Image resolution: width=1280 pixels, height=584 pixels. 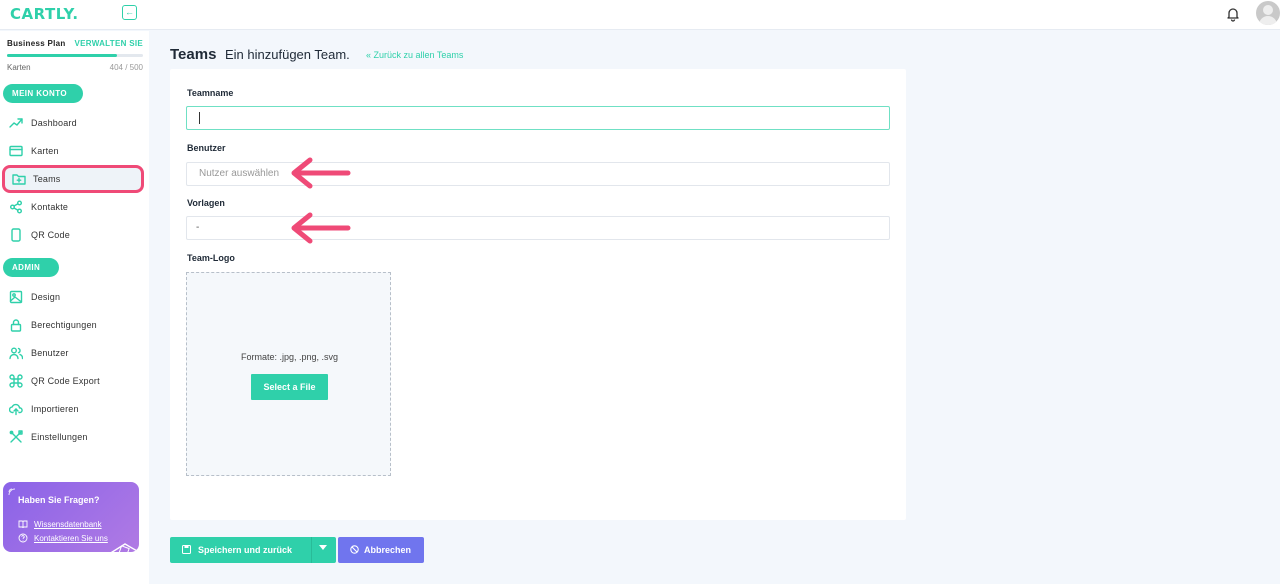 I want to click on templates-value: -, so click(x=198, y=227).